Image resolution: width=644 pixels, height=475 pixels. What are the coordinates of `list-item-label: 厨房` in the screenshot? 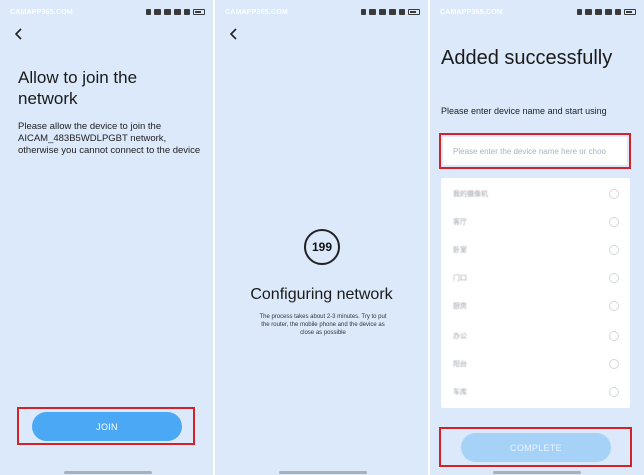 It's located at (460, 306).